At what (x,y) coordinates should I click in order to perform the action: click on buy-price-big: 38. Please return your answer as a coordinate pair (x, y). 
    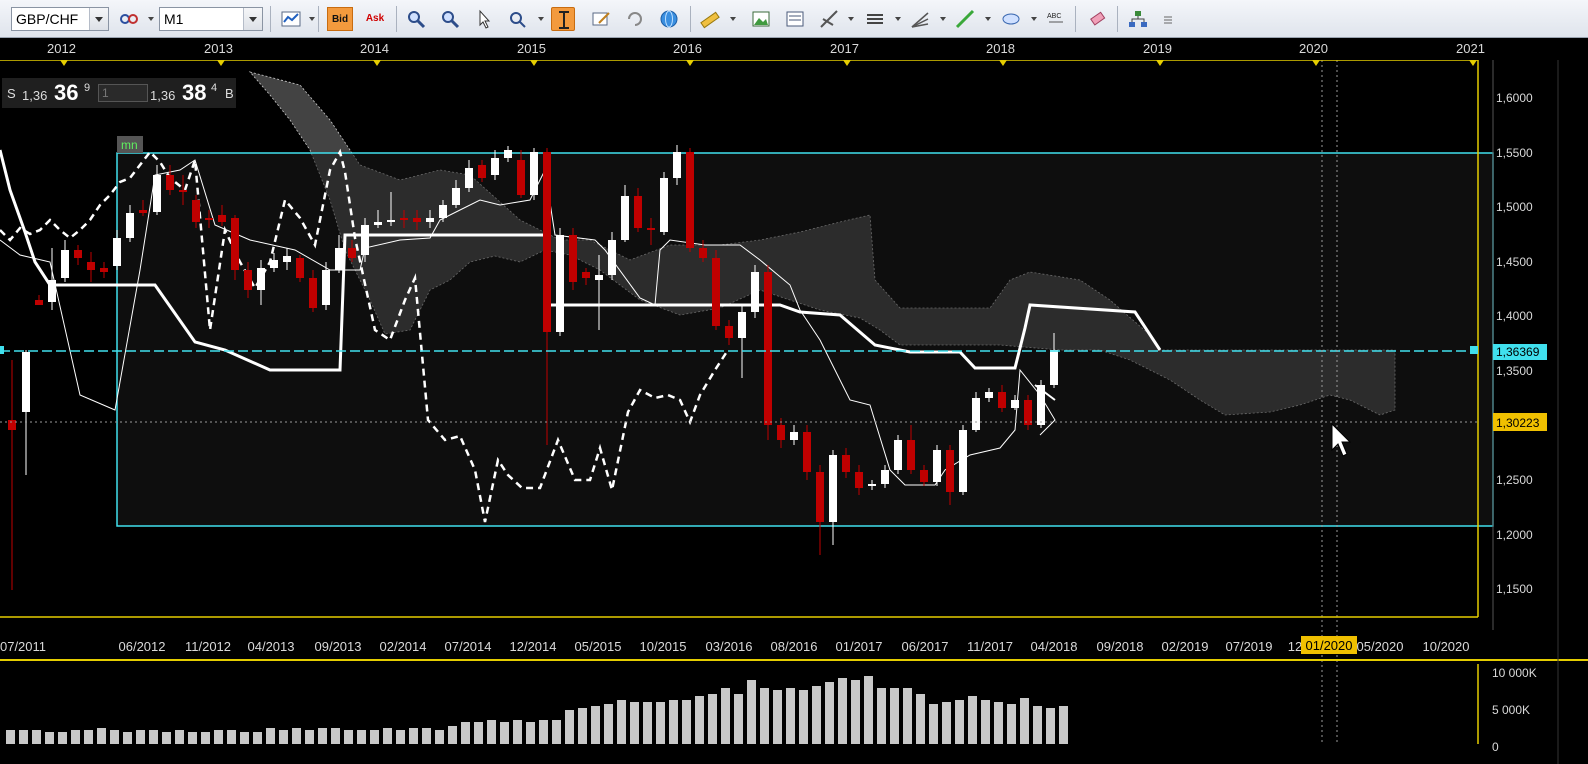
    Looking at the image, I should click on (194, 93).